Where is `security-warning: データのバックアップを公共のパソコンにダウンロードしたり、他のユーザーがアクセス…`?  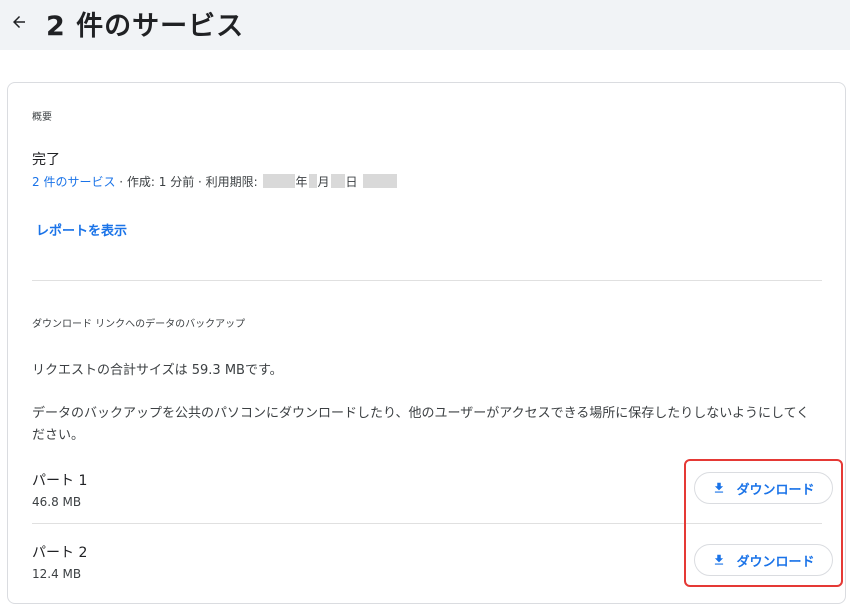
security-warning: データのバックアップを公共のパソコンにダウンロードしたり、他のユーザーがアクセス… is located at coordinates (421, 424).